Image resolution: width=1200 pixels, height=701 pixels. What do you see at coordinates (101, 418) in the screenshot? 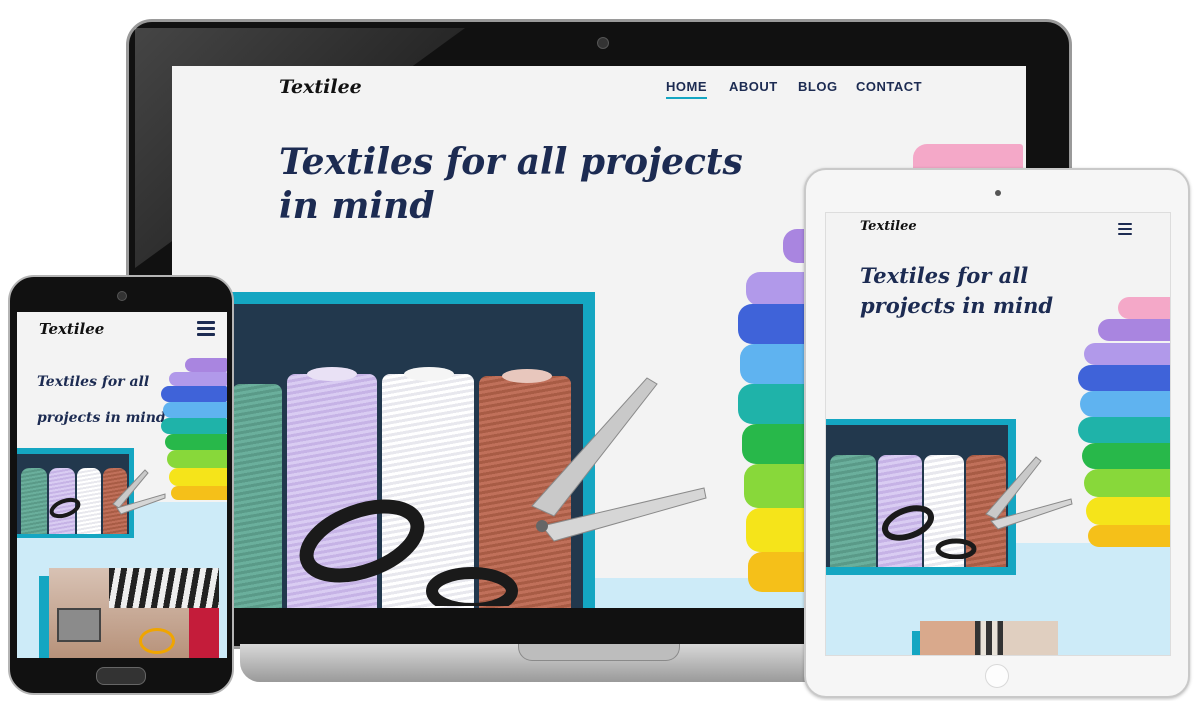
I see `phone-hero-line2: projects in mind` at bounding box center [101, 418].